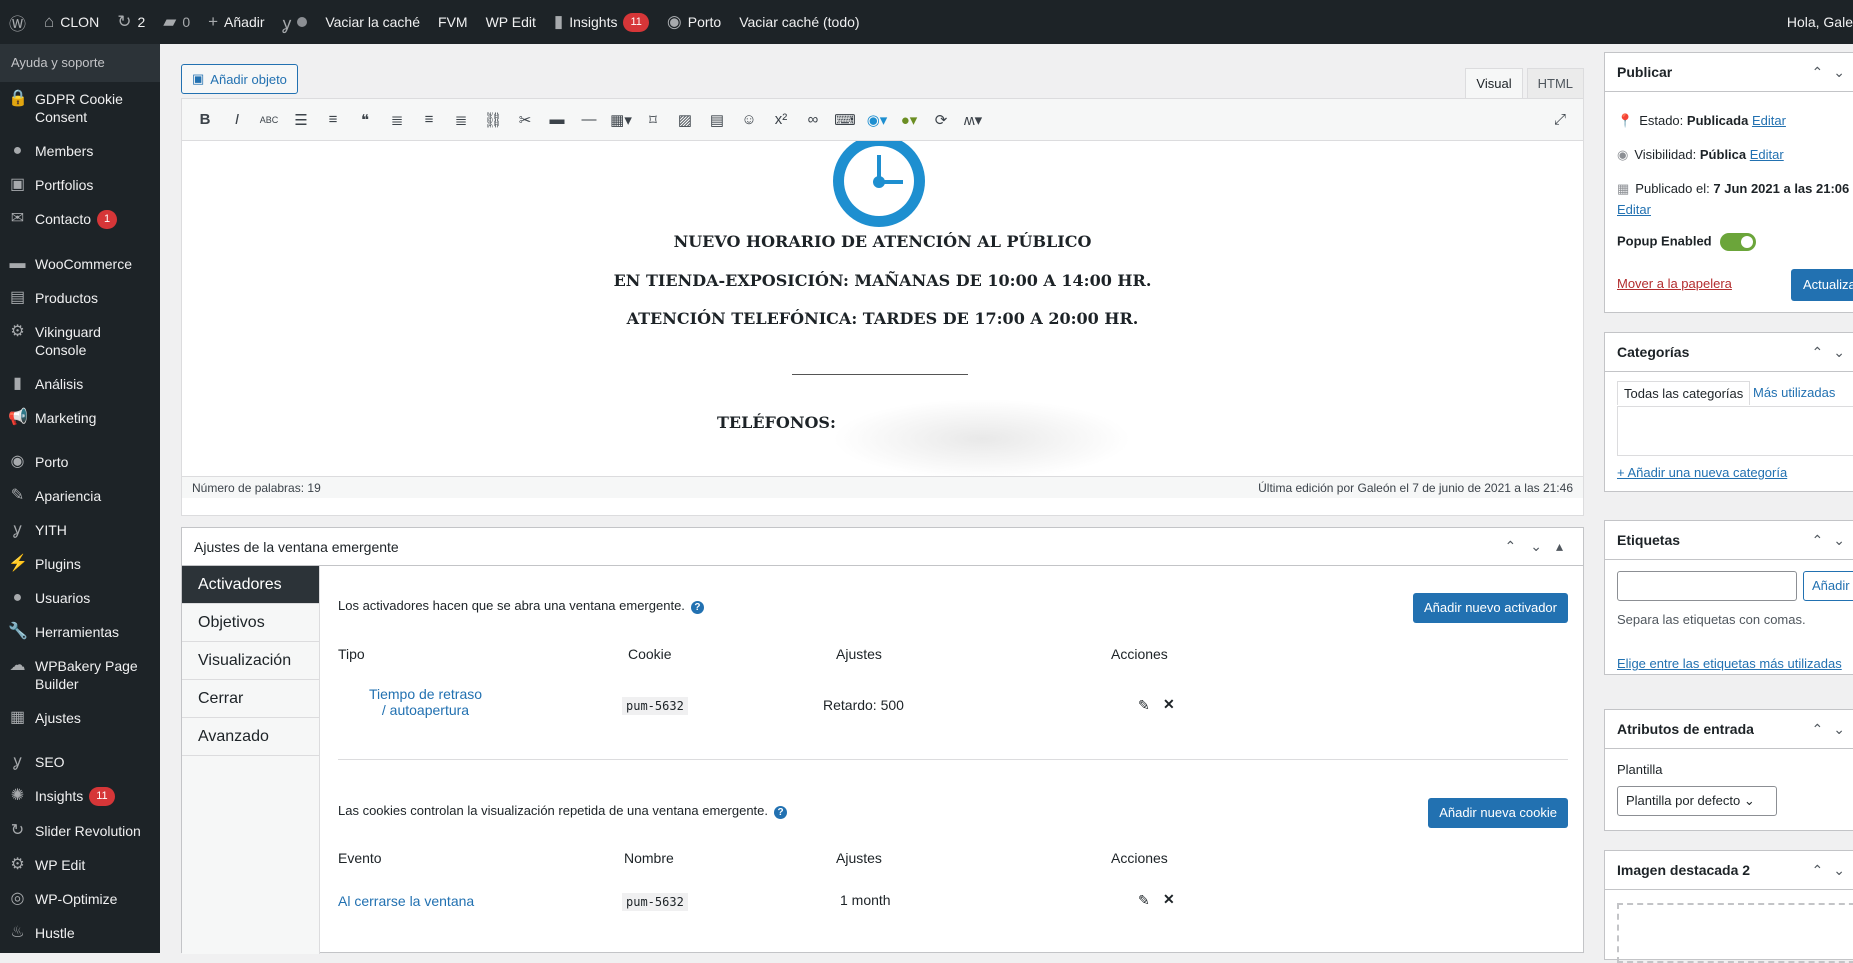  I want to click on edit-status-link: Editar, so click(1769, 120).